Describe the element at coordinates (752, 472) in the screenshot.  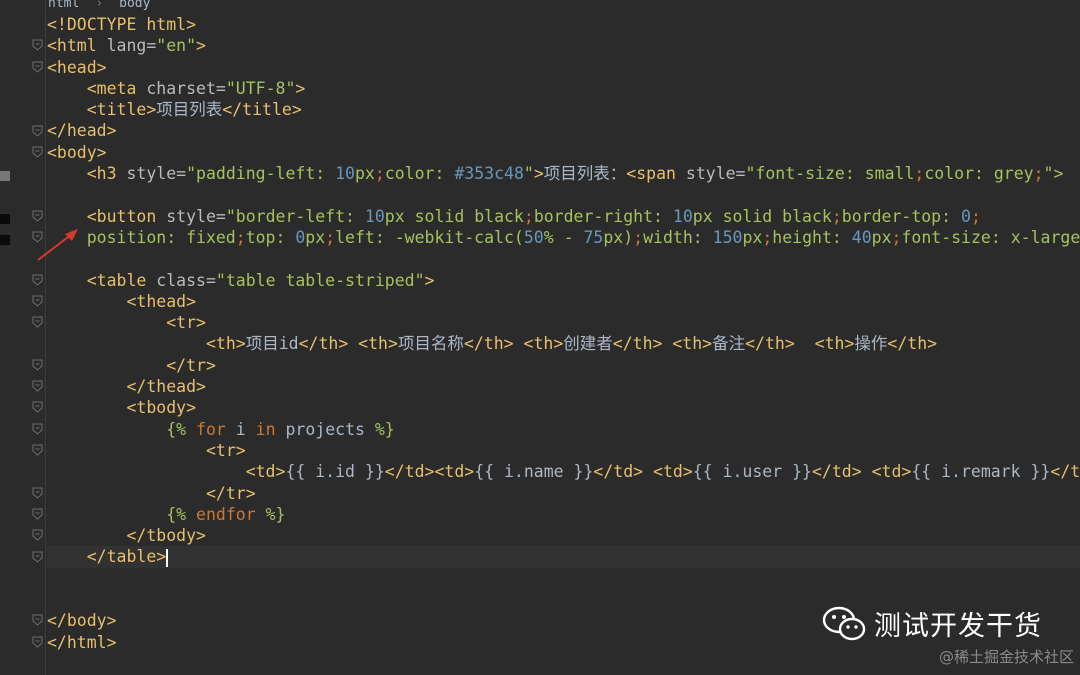
I see `code-token: {{ i.user }}` at that location.